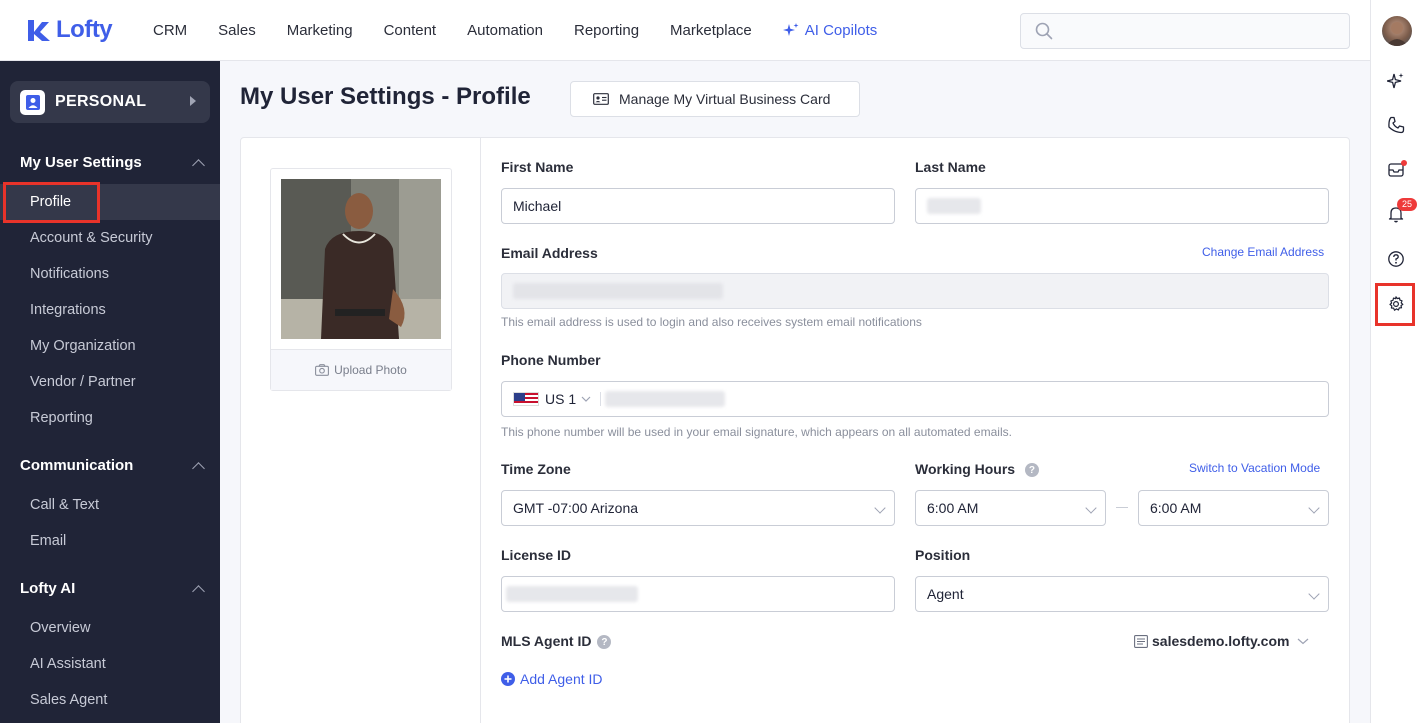 The height and width of the screenshot is (723, 1419). I want to click on profile-photo-image, so click(361, 259).